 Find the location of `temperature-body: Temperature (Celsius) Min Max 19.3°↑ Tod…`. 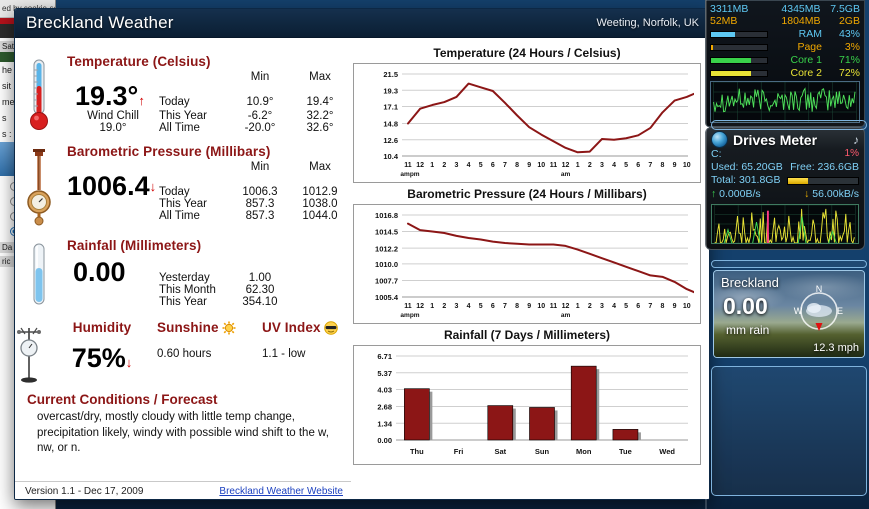

temperature-body: Temperature (Celsius) Min Max 19.3°↑ Tod… is located at coordinates (207, 94).